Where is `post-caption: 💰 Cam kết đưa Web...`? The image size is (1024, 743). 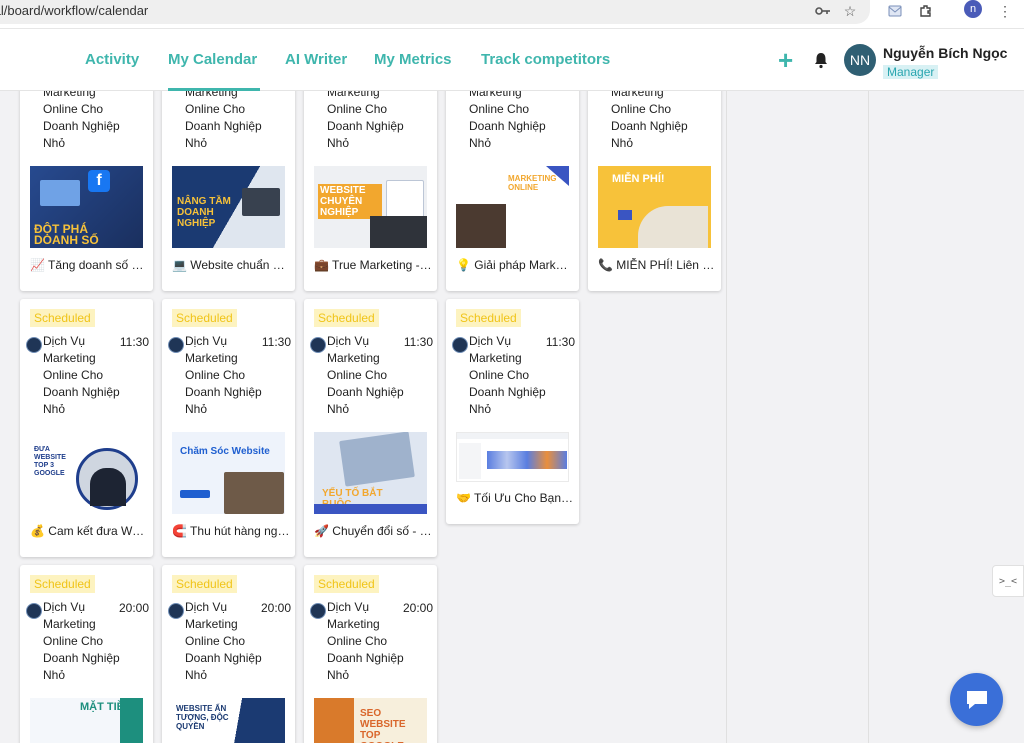
post-caption: 💰 Cam kết đưa Web... is located at coordinates (89, 531).